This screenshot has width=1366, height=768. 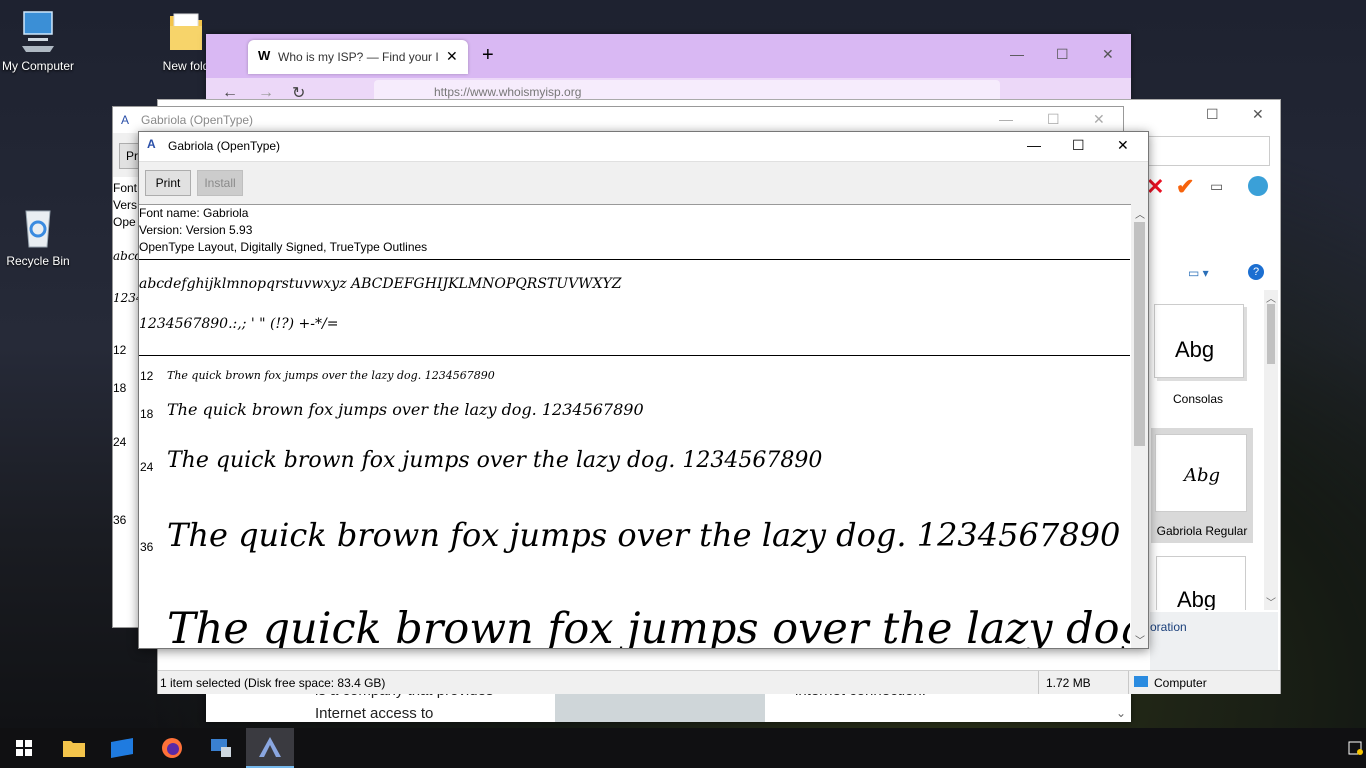 I want to click on window-app-icon, so click(x=122, y=748).